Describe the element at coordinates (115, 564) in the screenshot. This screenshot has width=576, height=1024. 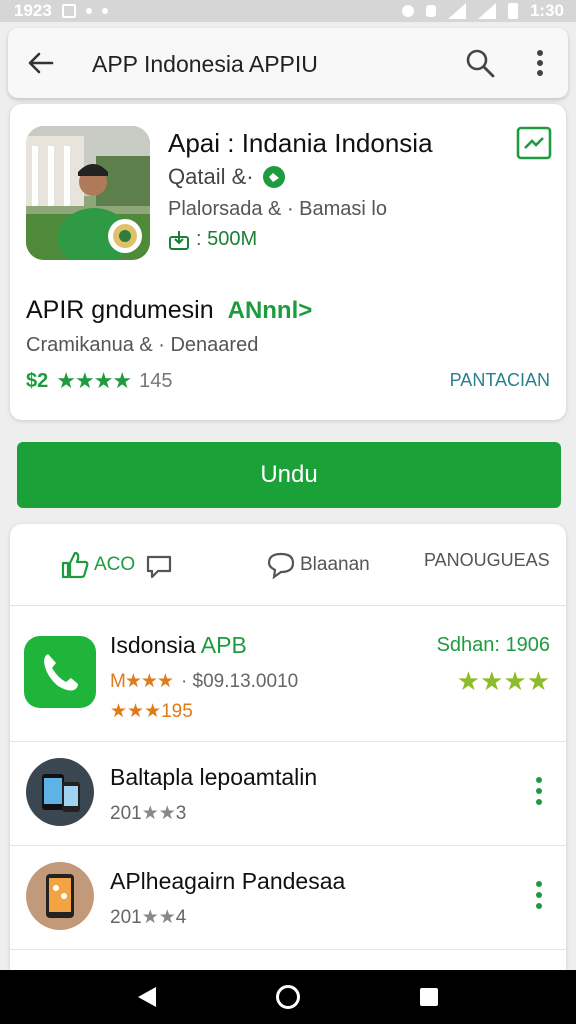
I see `like-label: ACO` at that location.